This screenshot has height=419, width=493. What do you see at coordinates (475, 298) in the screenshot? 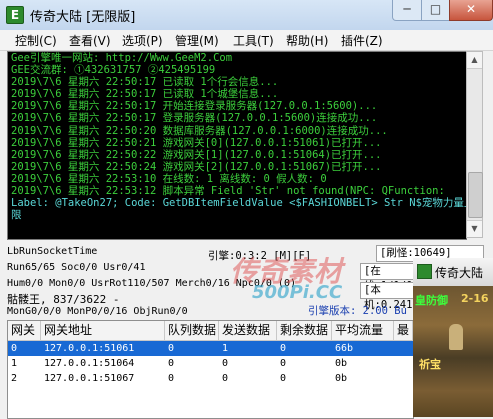
I see `game-label-level: 2-16` at bounding box center [475, 298].